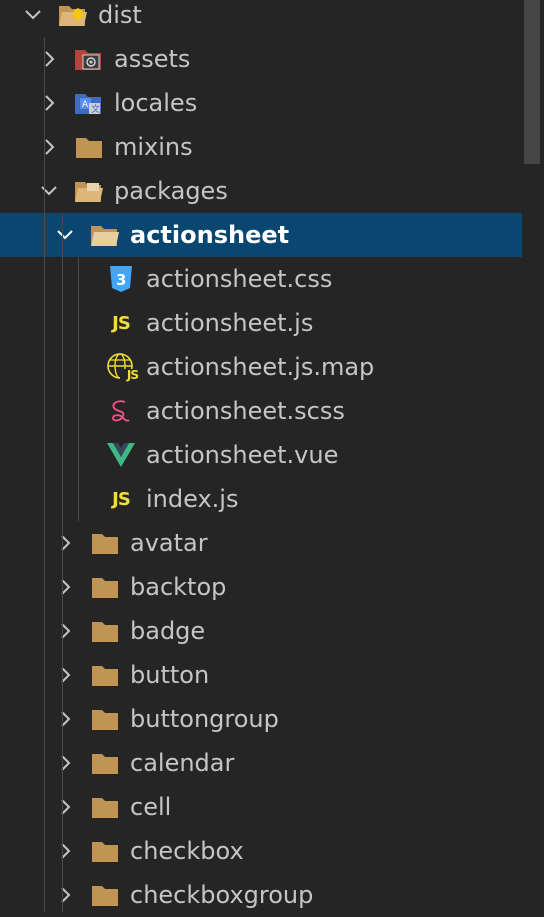 The image size is (544, 917). Describe the element at coordinates (272, 147) in the screenshot. I see `tree-item-mixins: mixins` at that location.